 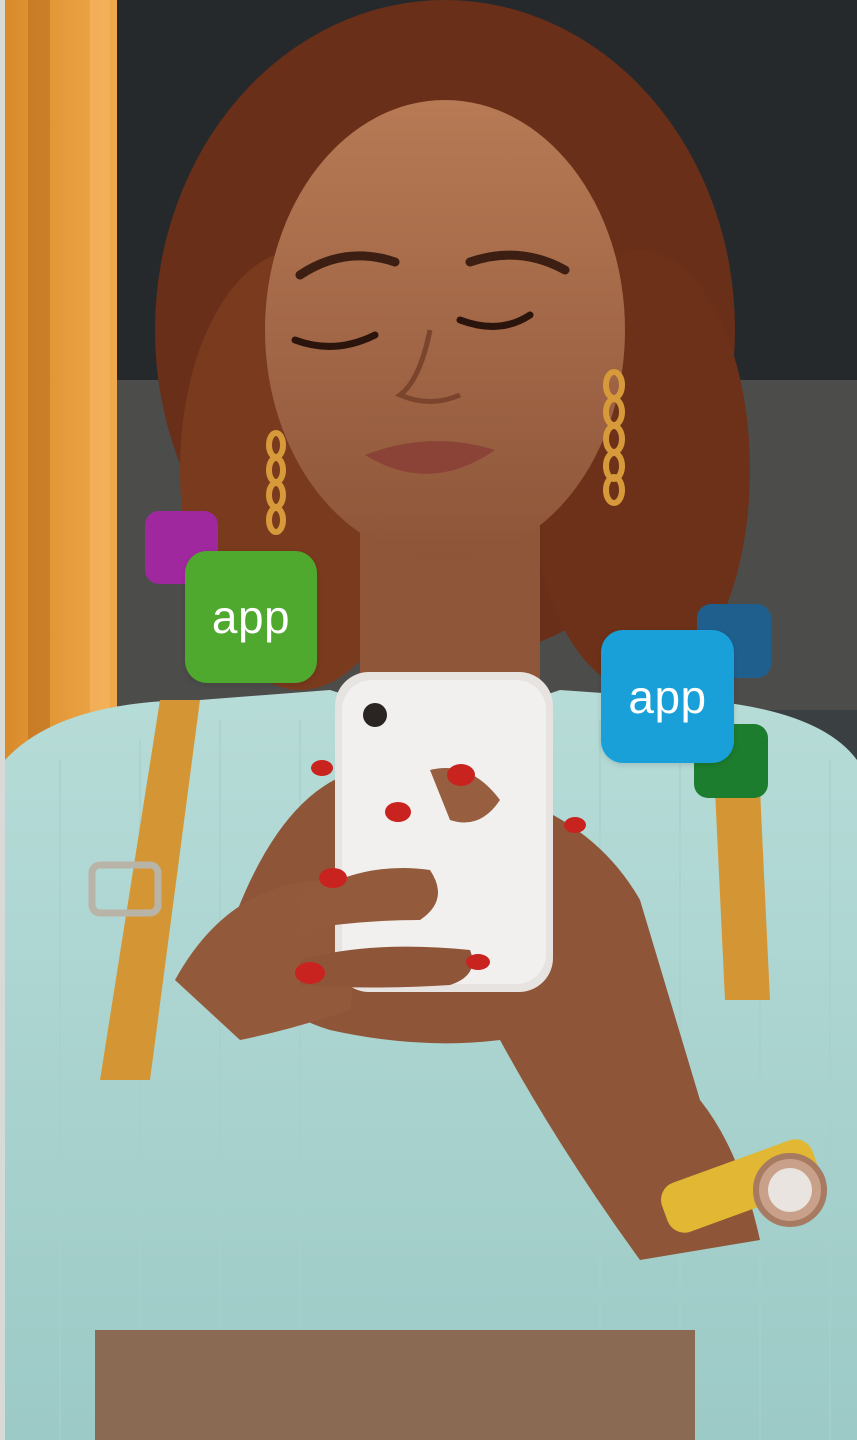 I want to click on app-badge-green: app, so click(x=251, y=617).